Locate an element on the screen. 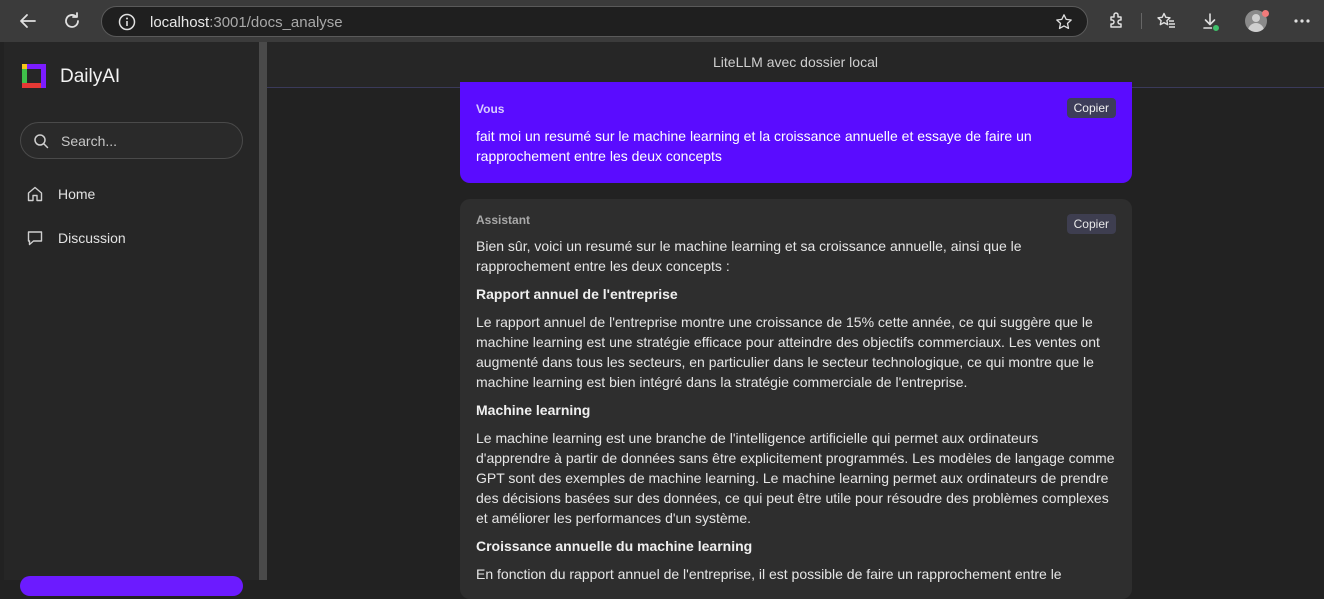  section-heading: Croissance annuelle du machine learning is located at coordinates (614, 546).